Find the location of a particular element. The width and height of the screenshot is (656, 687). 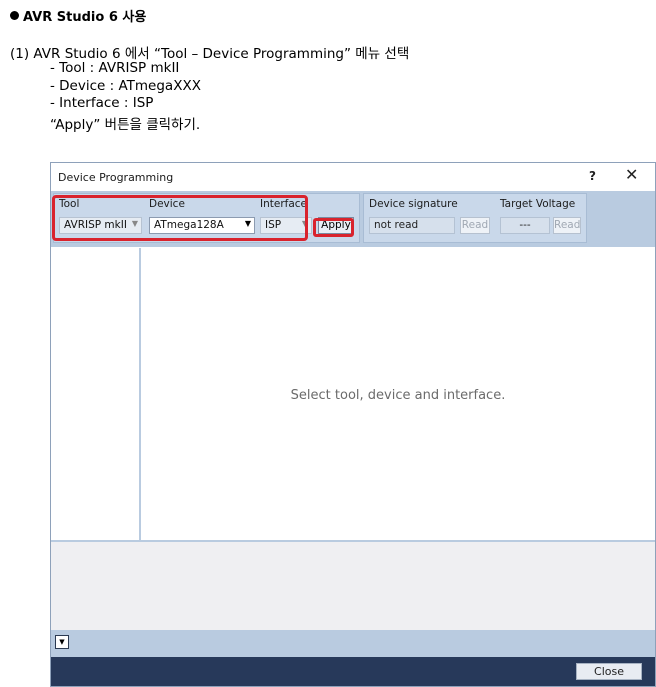

instruction-apply: “Apply” 버튼을 클릭하기. is located at coordinates (125, 125).